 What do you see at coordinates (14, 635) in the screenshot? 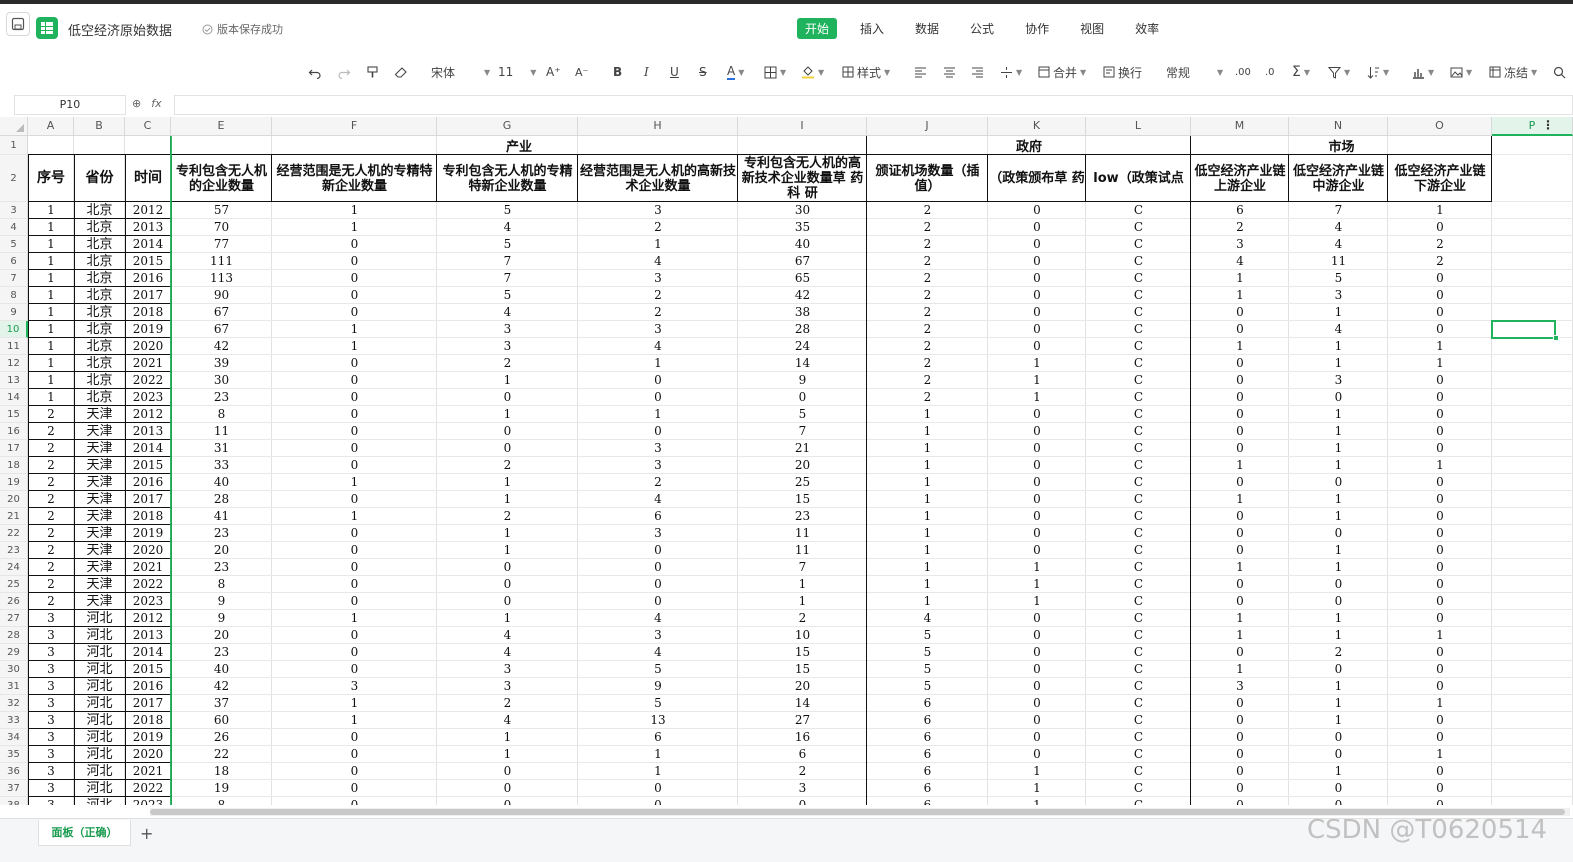
I see `row-header: 28` at bounding box center [14, 635].